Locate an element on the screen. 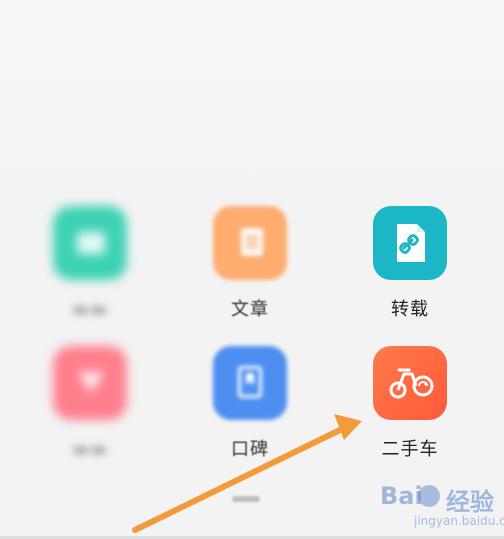  watermark-text: Bai is located at coordinates (401, 496).